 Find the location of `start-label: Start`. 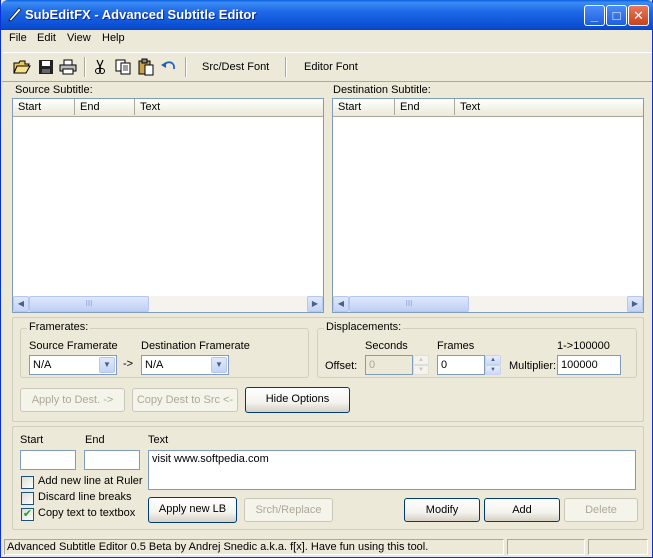

start-label: Start is located at coordinates (32, 440).